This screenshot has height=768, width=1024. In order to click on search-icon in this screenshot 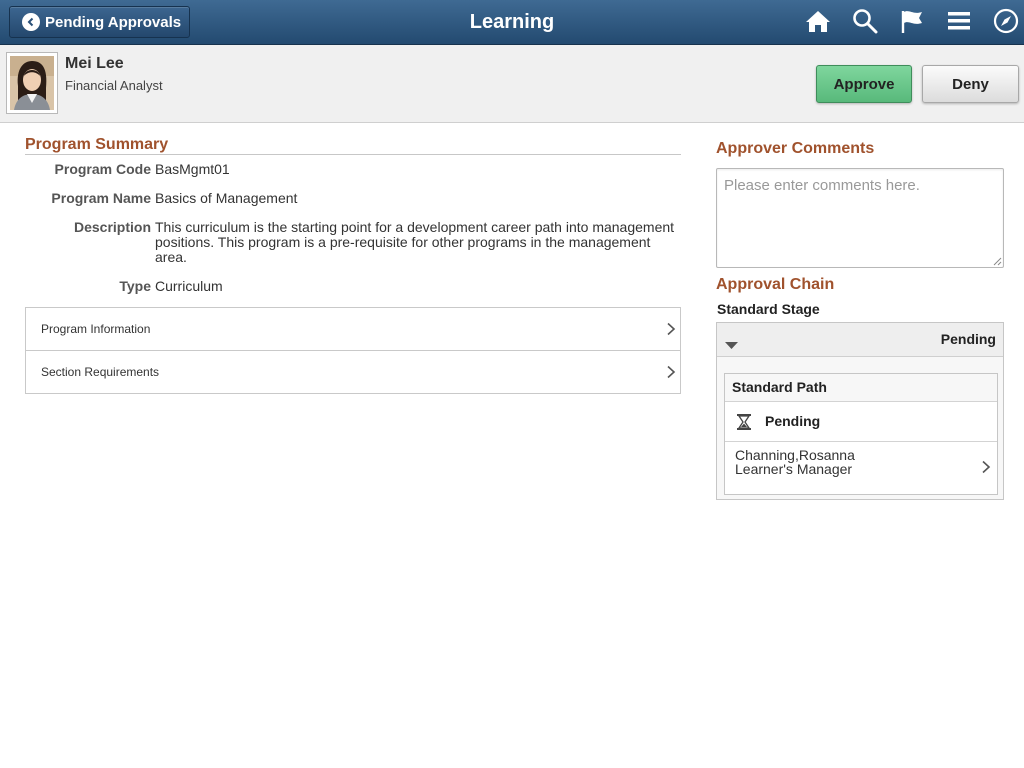, I will do `click(865, 21)`.